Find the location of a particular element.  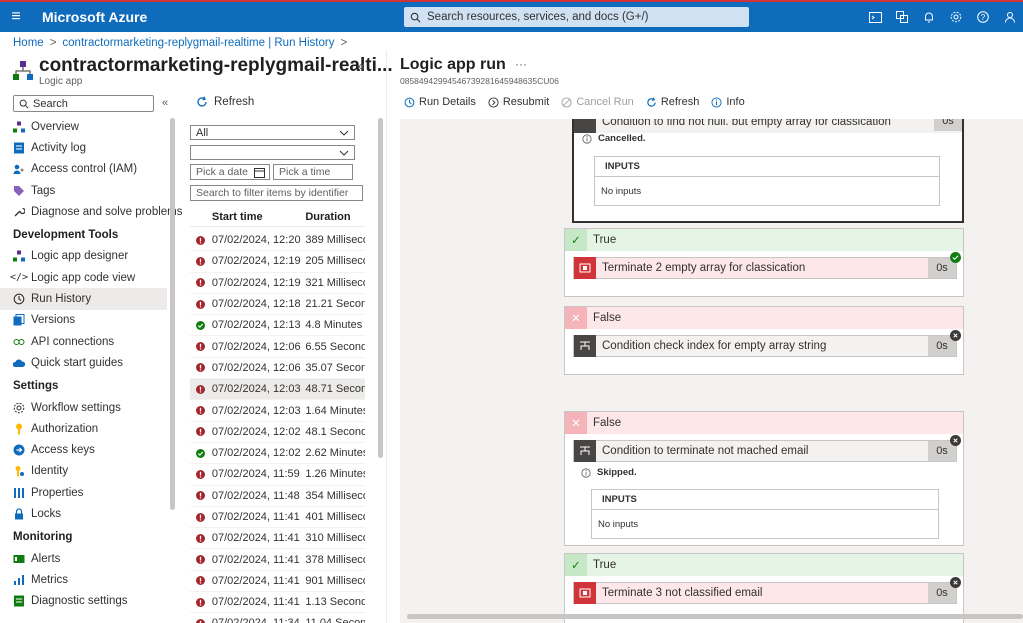

refresh-button: Refresh is located at coordinates (672, 102).